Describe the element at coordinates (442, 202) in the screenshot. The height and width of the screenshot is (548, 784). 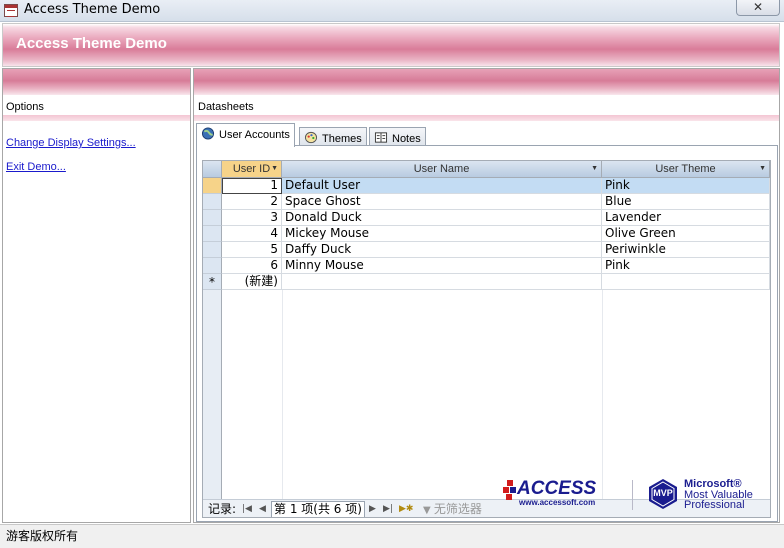
I see `user-name-cell: Space Ghost` at that location.